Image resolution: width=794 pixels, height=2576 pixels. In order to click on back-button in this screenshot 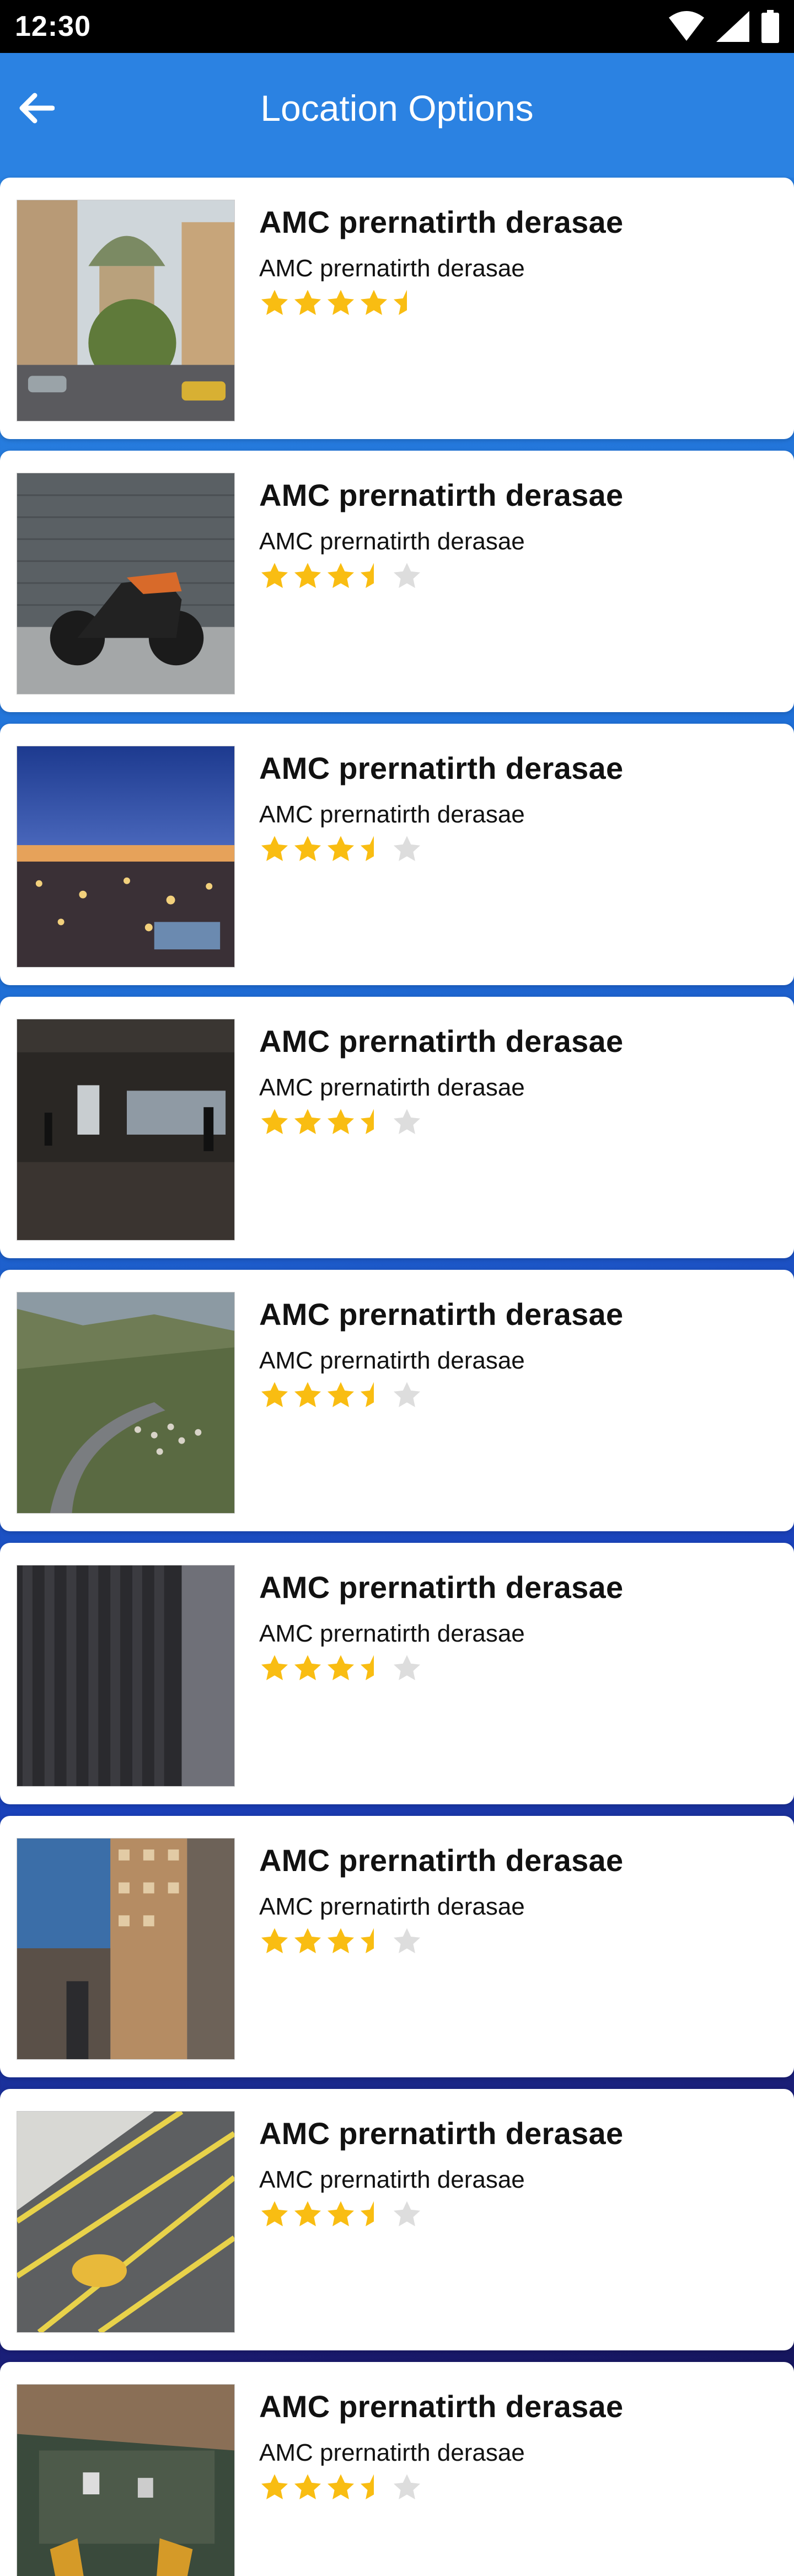, I will do `click(37, 108)`.